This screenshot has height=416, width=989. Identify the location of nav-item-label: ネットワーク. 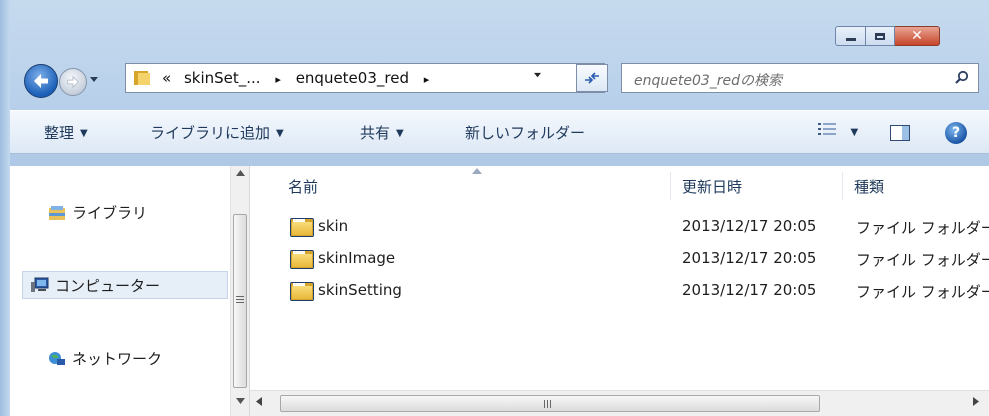
(117, 359).